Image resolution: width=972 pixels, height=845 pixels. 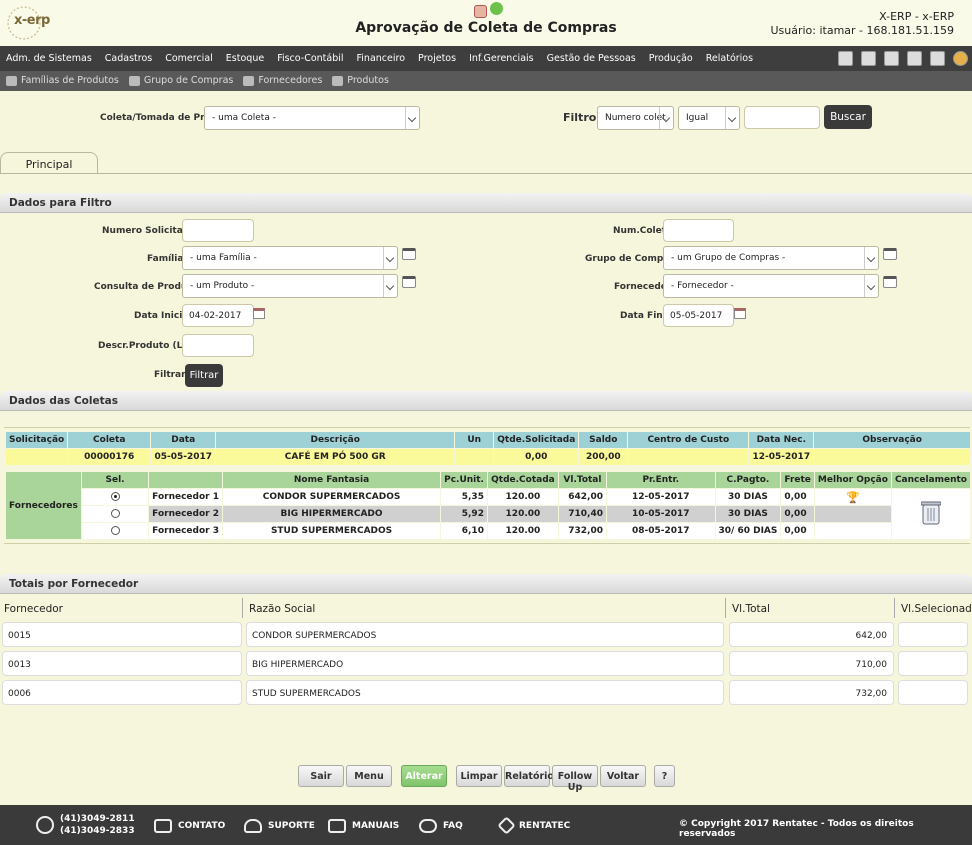 What do you see at coordinates (49, 163) in the screenshot?
I see `tab-principal: Principal` at bounding box center [49, 163].